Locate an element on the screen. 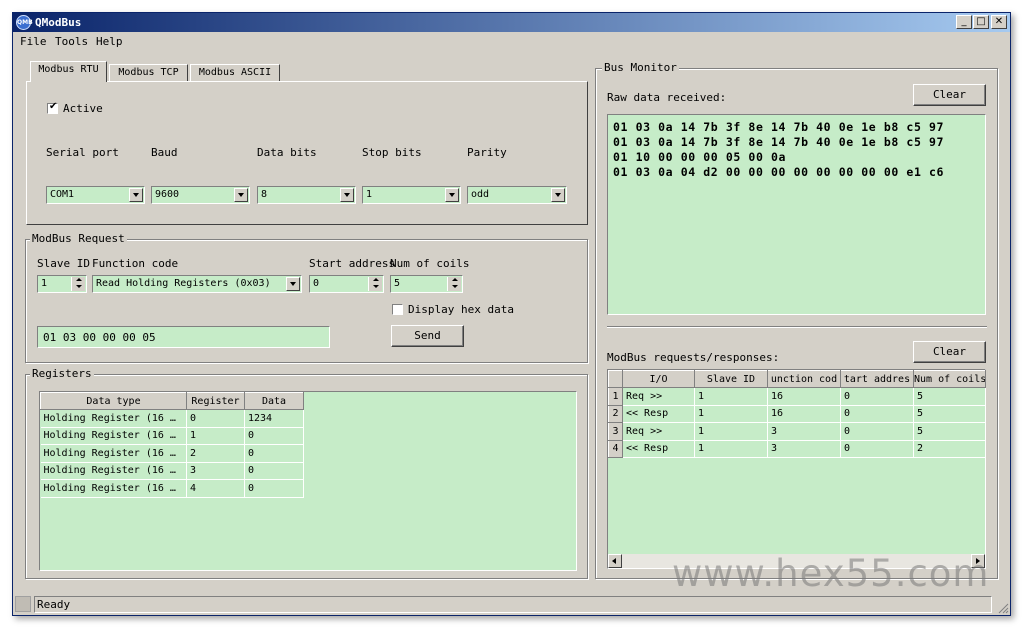 The height and width of the screenshot is (627, 1024). table-row: 4 << Resp 1 3 0 2 is located at coordinates (797, 448).